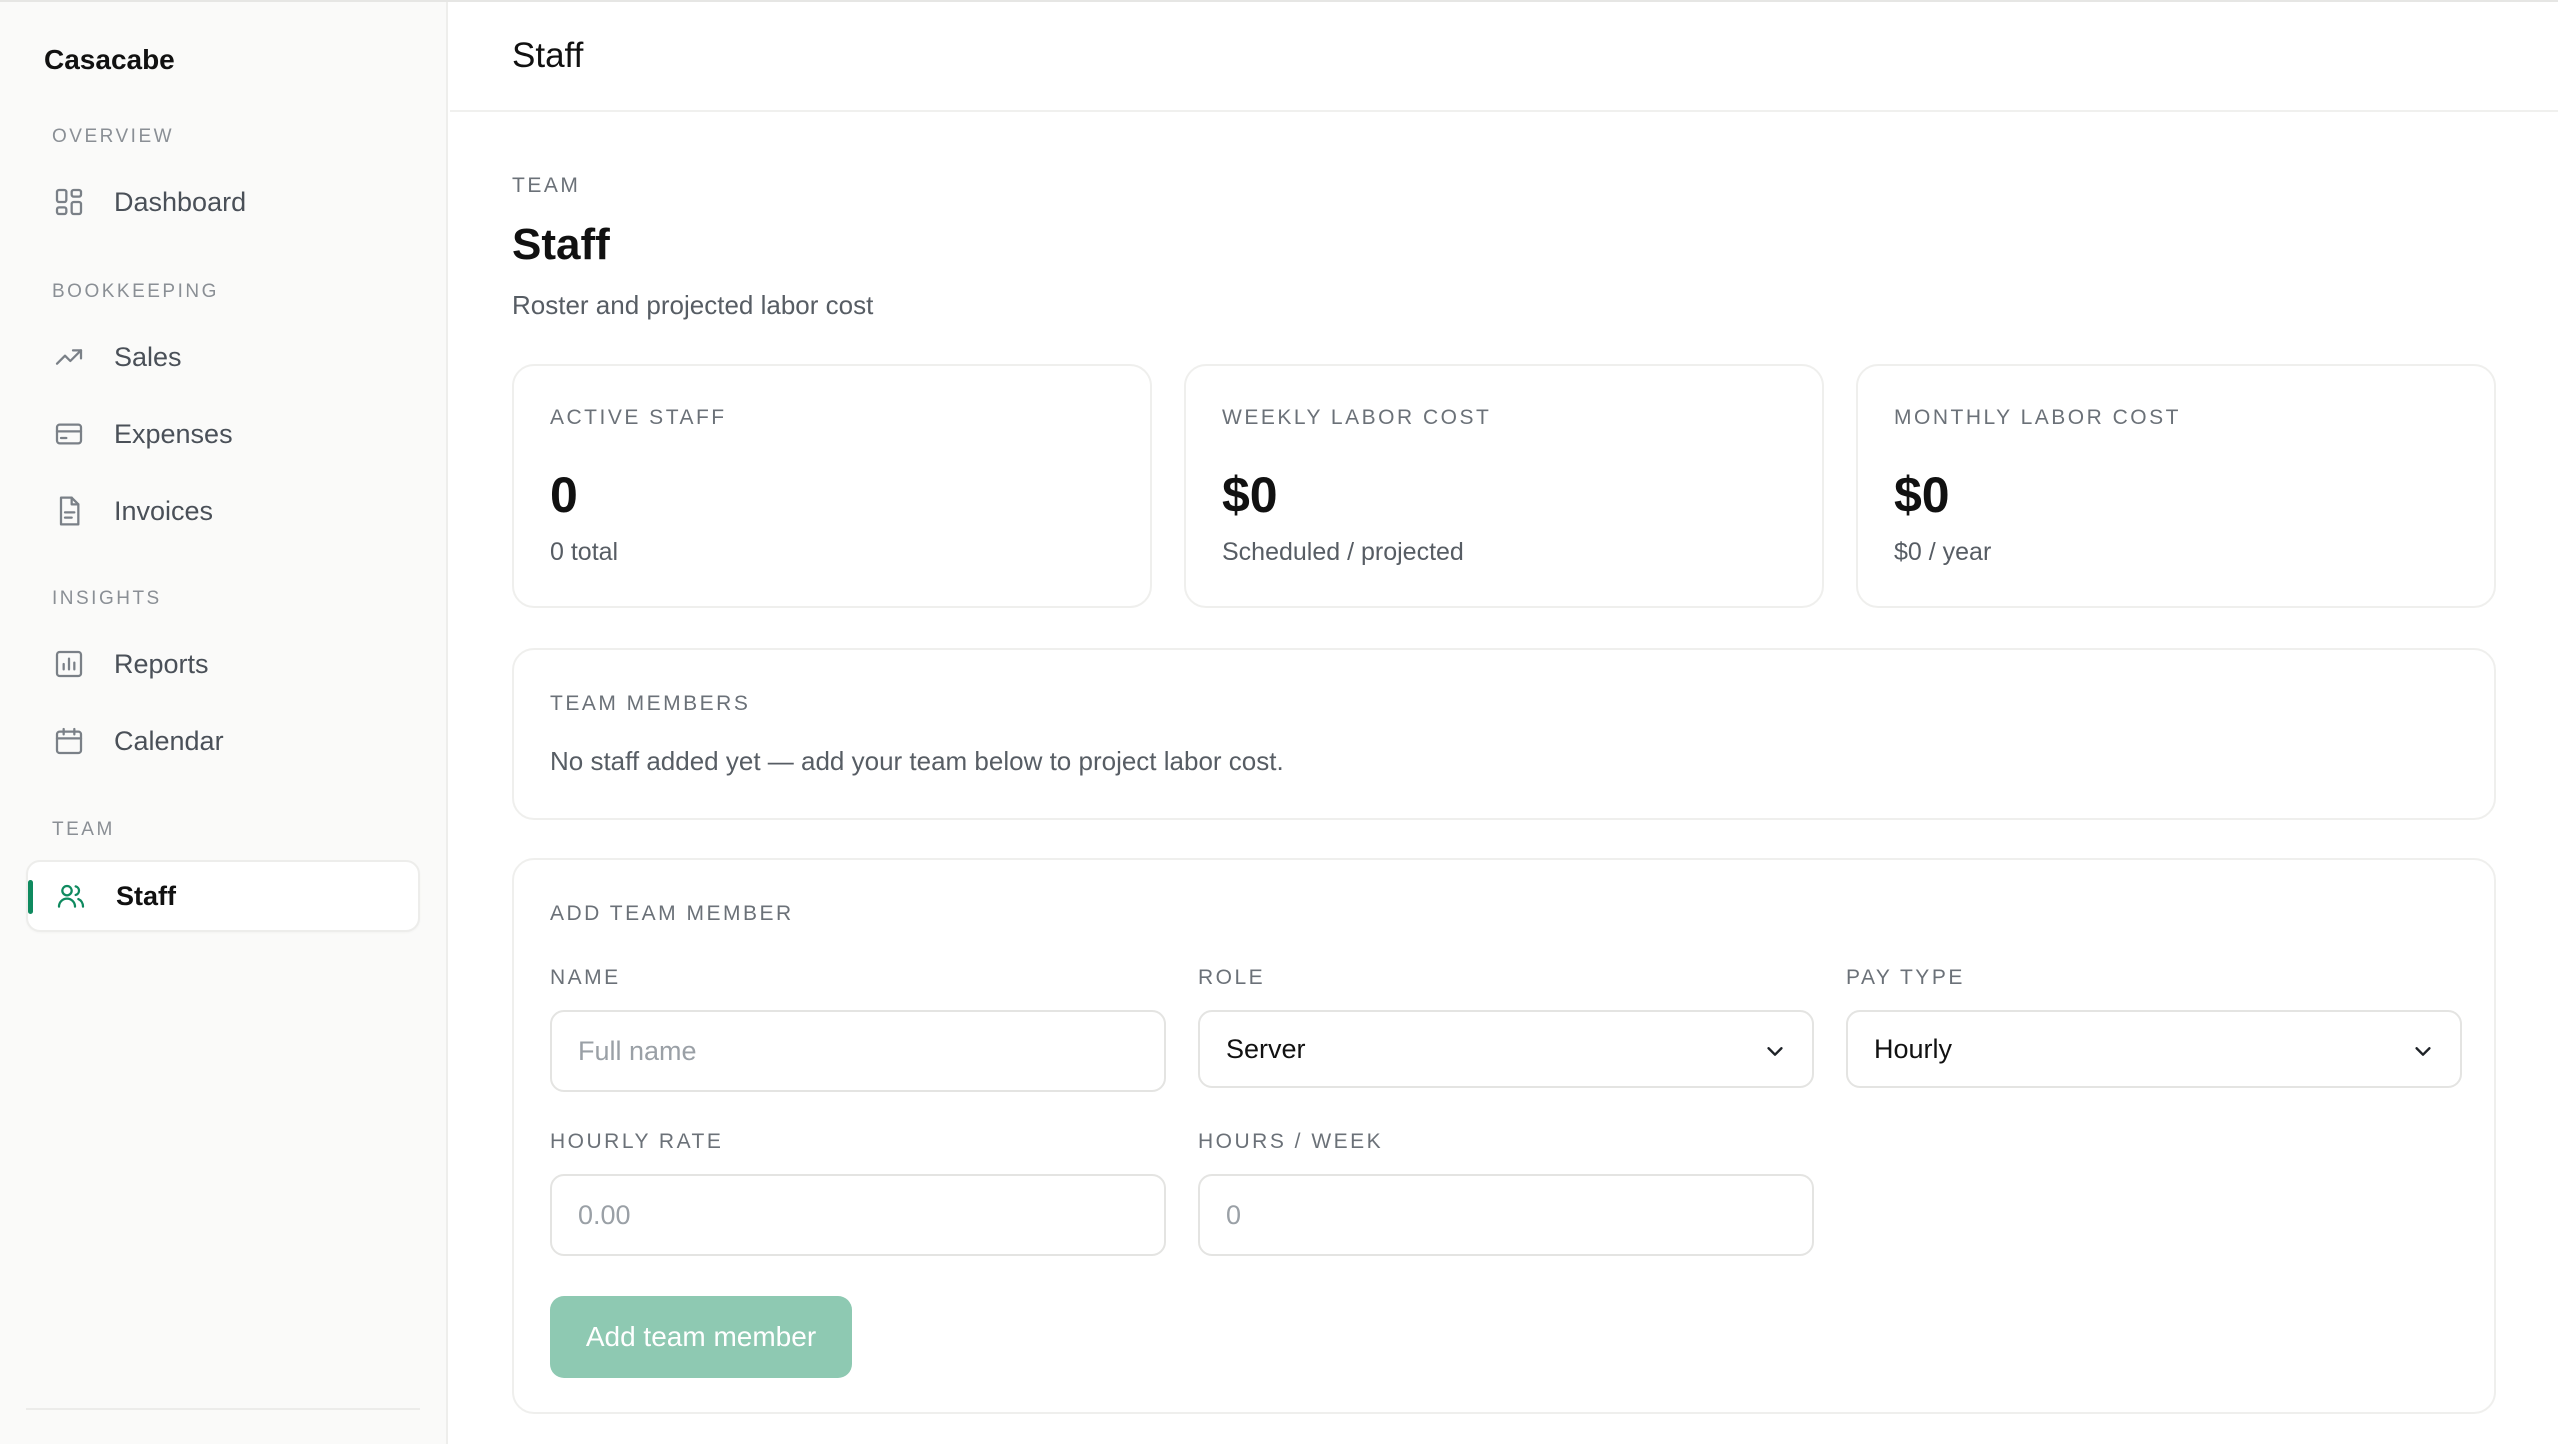 The width and height of the screenshot is (2558, 1444). I want to click on pay-type-field-label: PAY TYPE, so click(1905, 977).